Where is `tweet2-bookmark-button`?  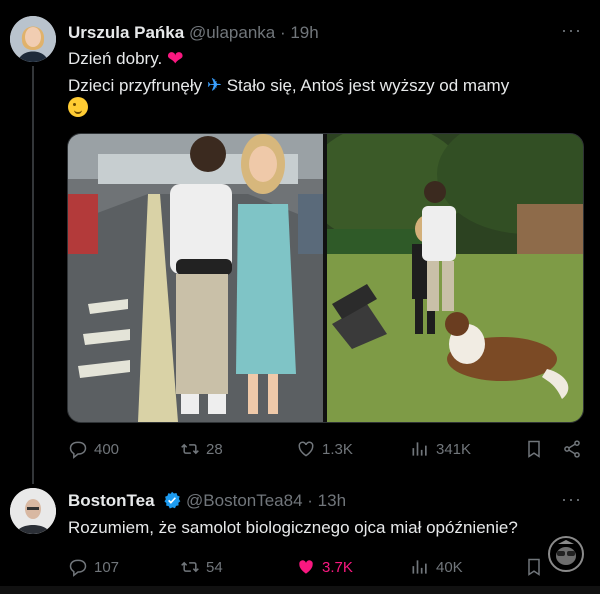 tweet2-bookmark-button is located at coordinates (534, 567).